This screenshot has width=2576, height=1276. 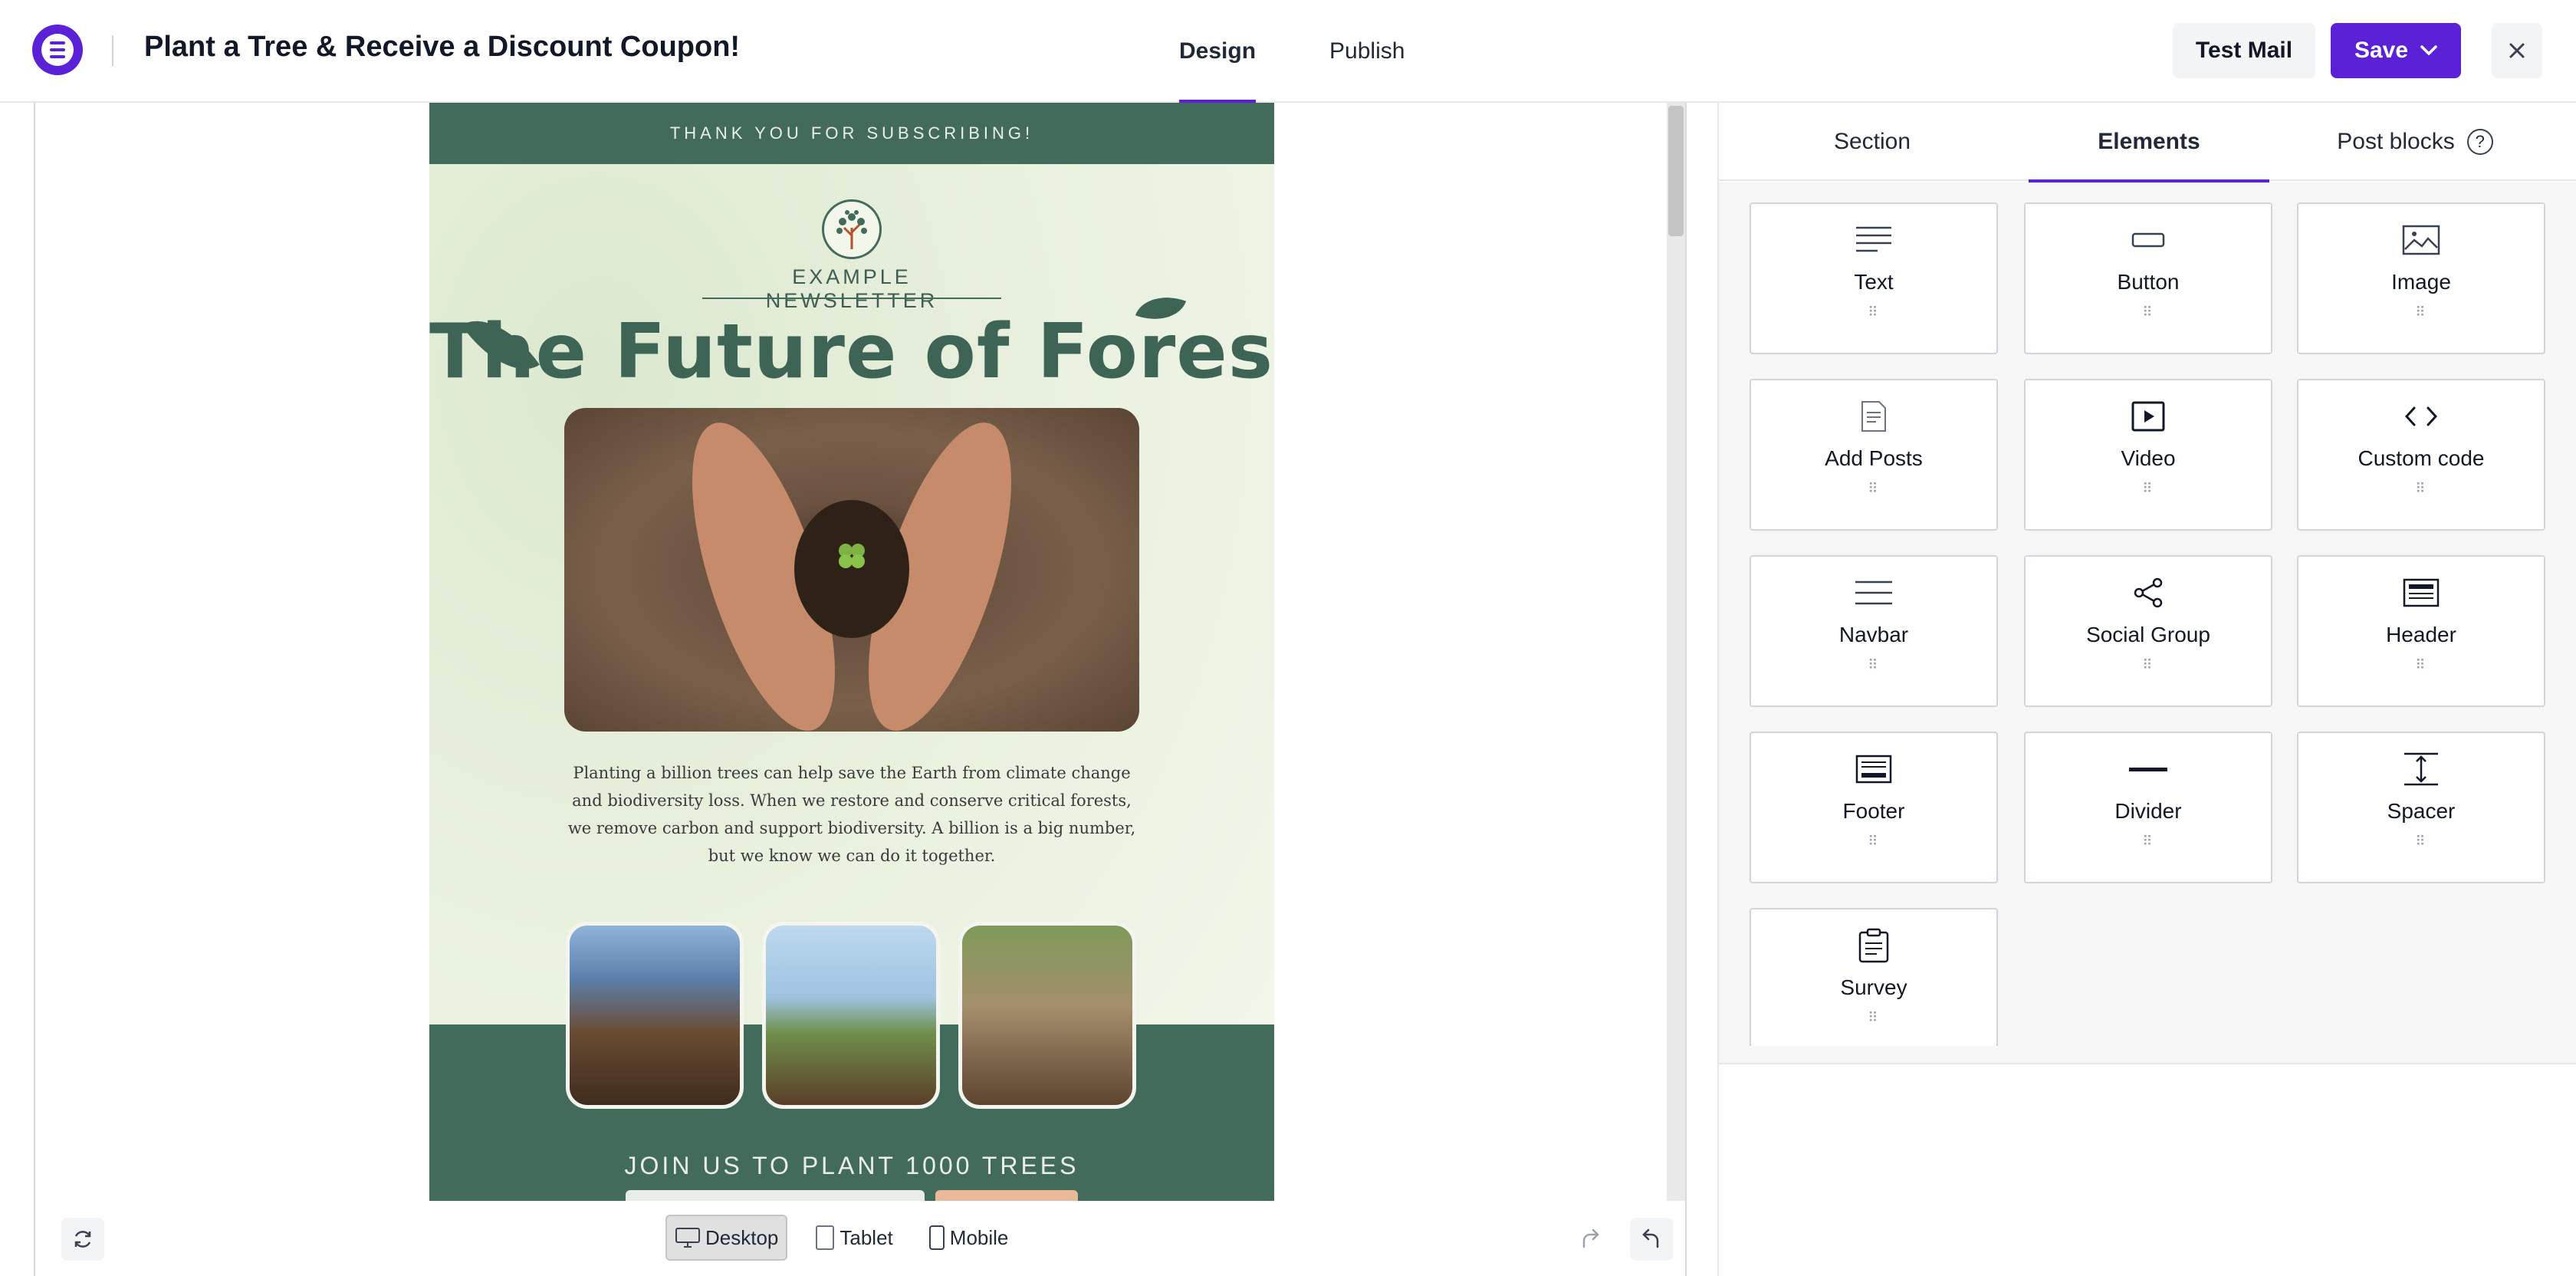 I want to click on divider-icon, so click(x=2148, y=769).